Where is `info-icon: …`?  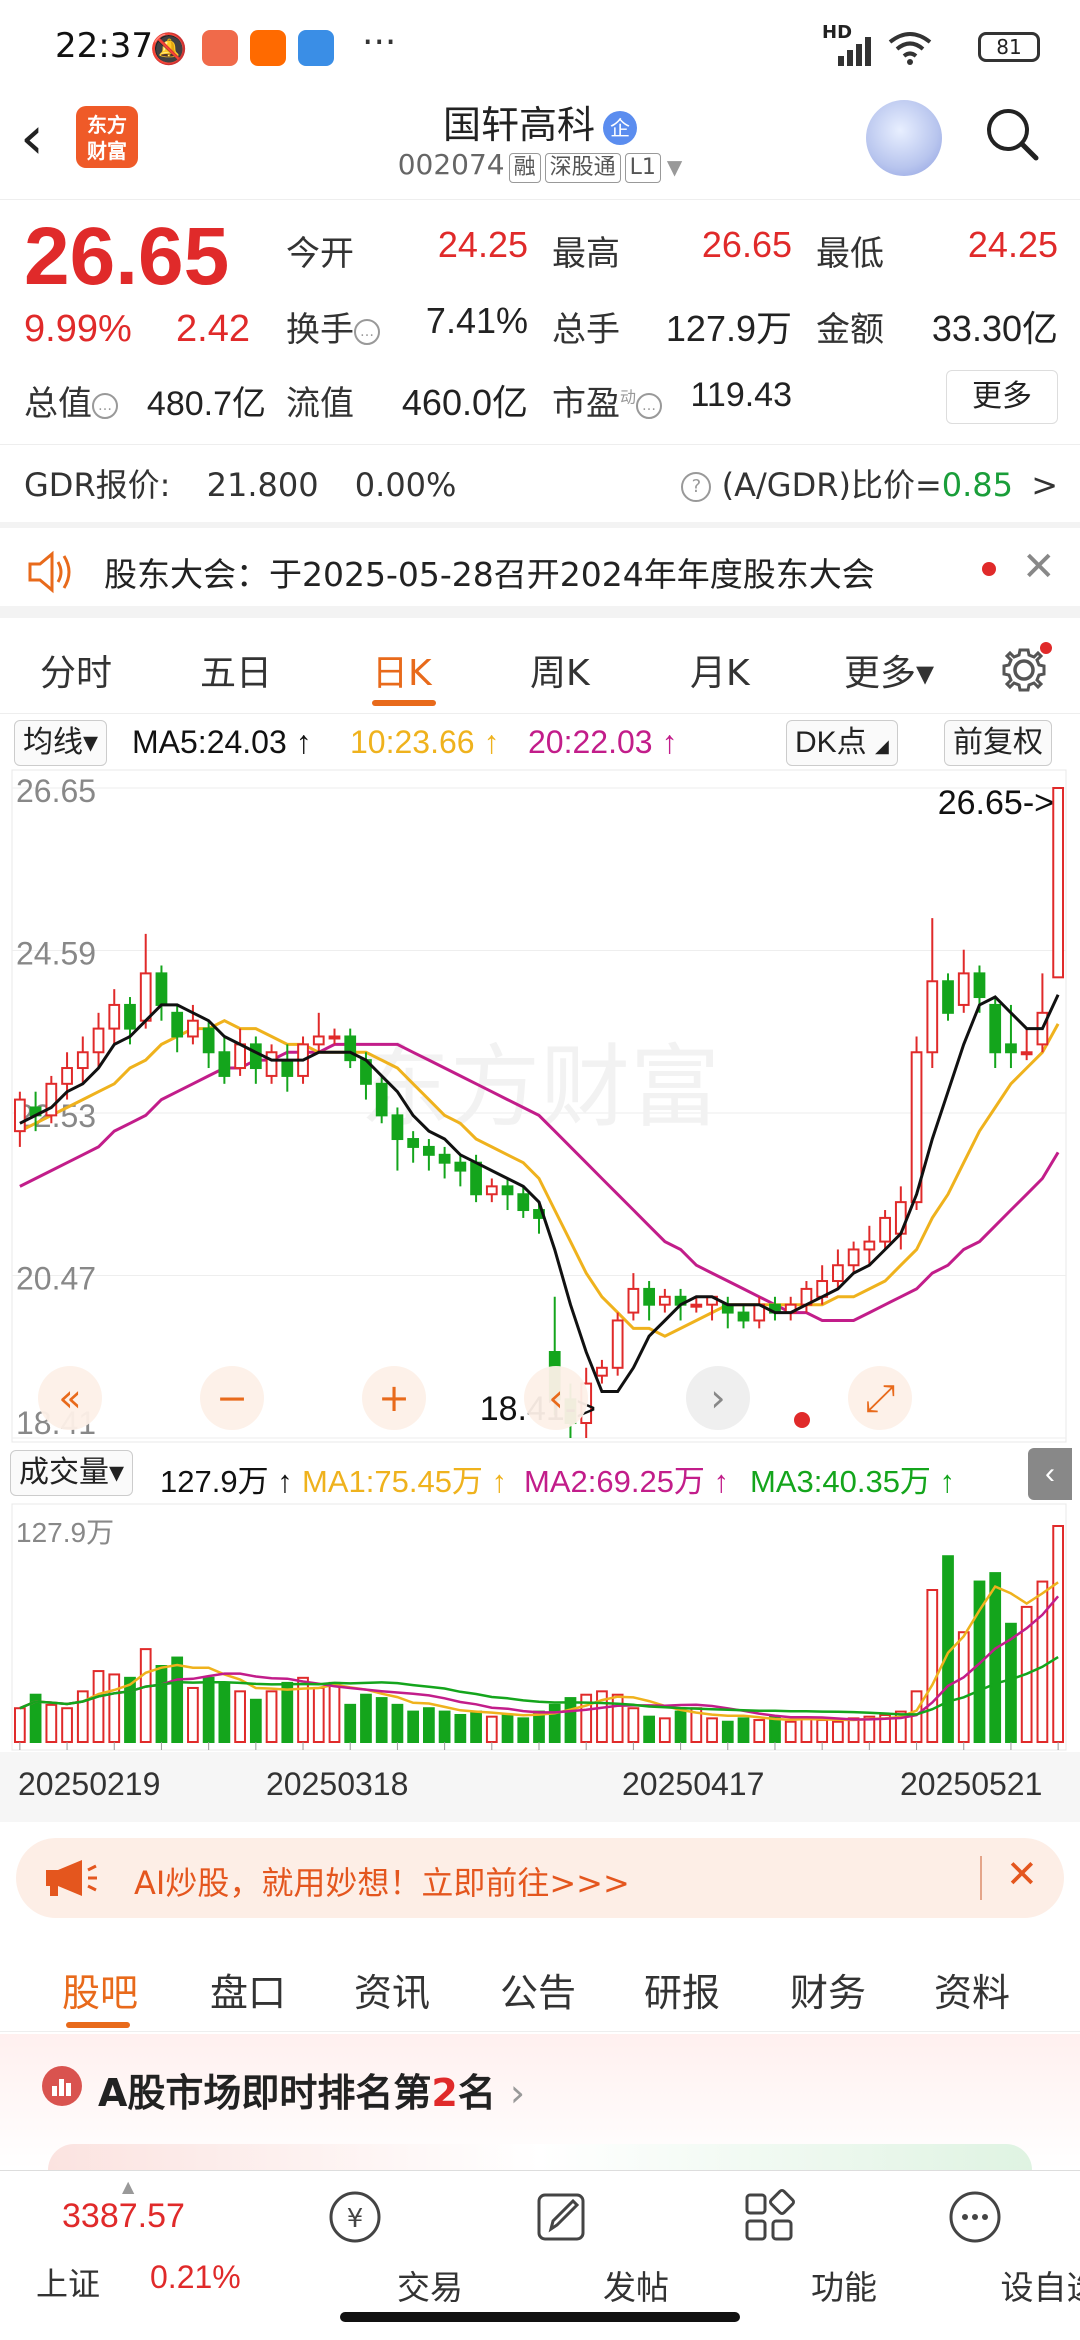
info-icon: … is located at coordinates (105, 405).